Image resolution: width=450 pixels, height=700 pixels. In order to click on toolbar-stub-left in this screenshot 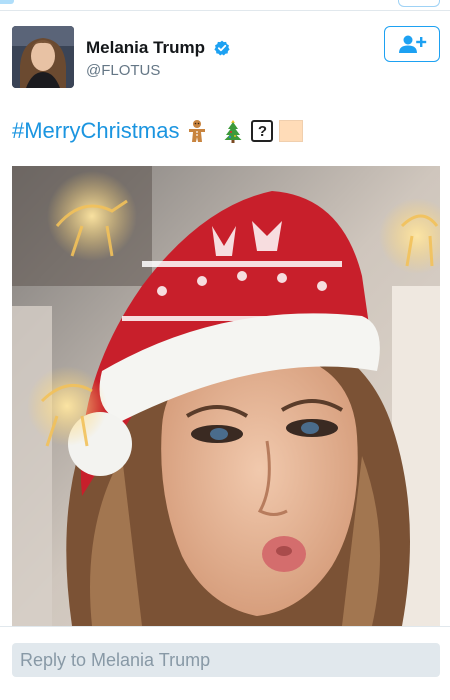, I will do `click(7, 2)`.